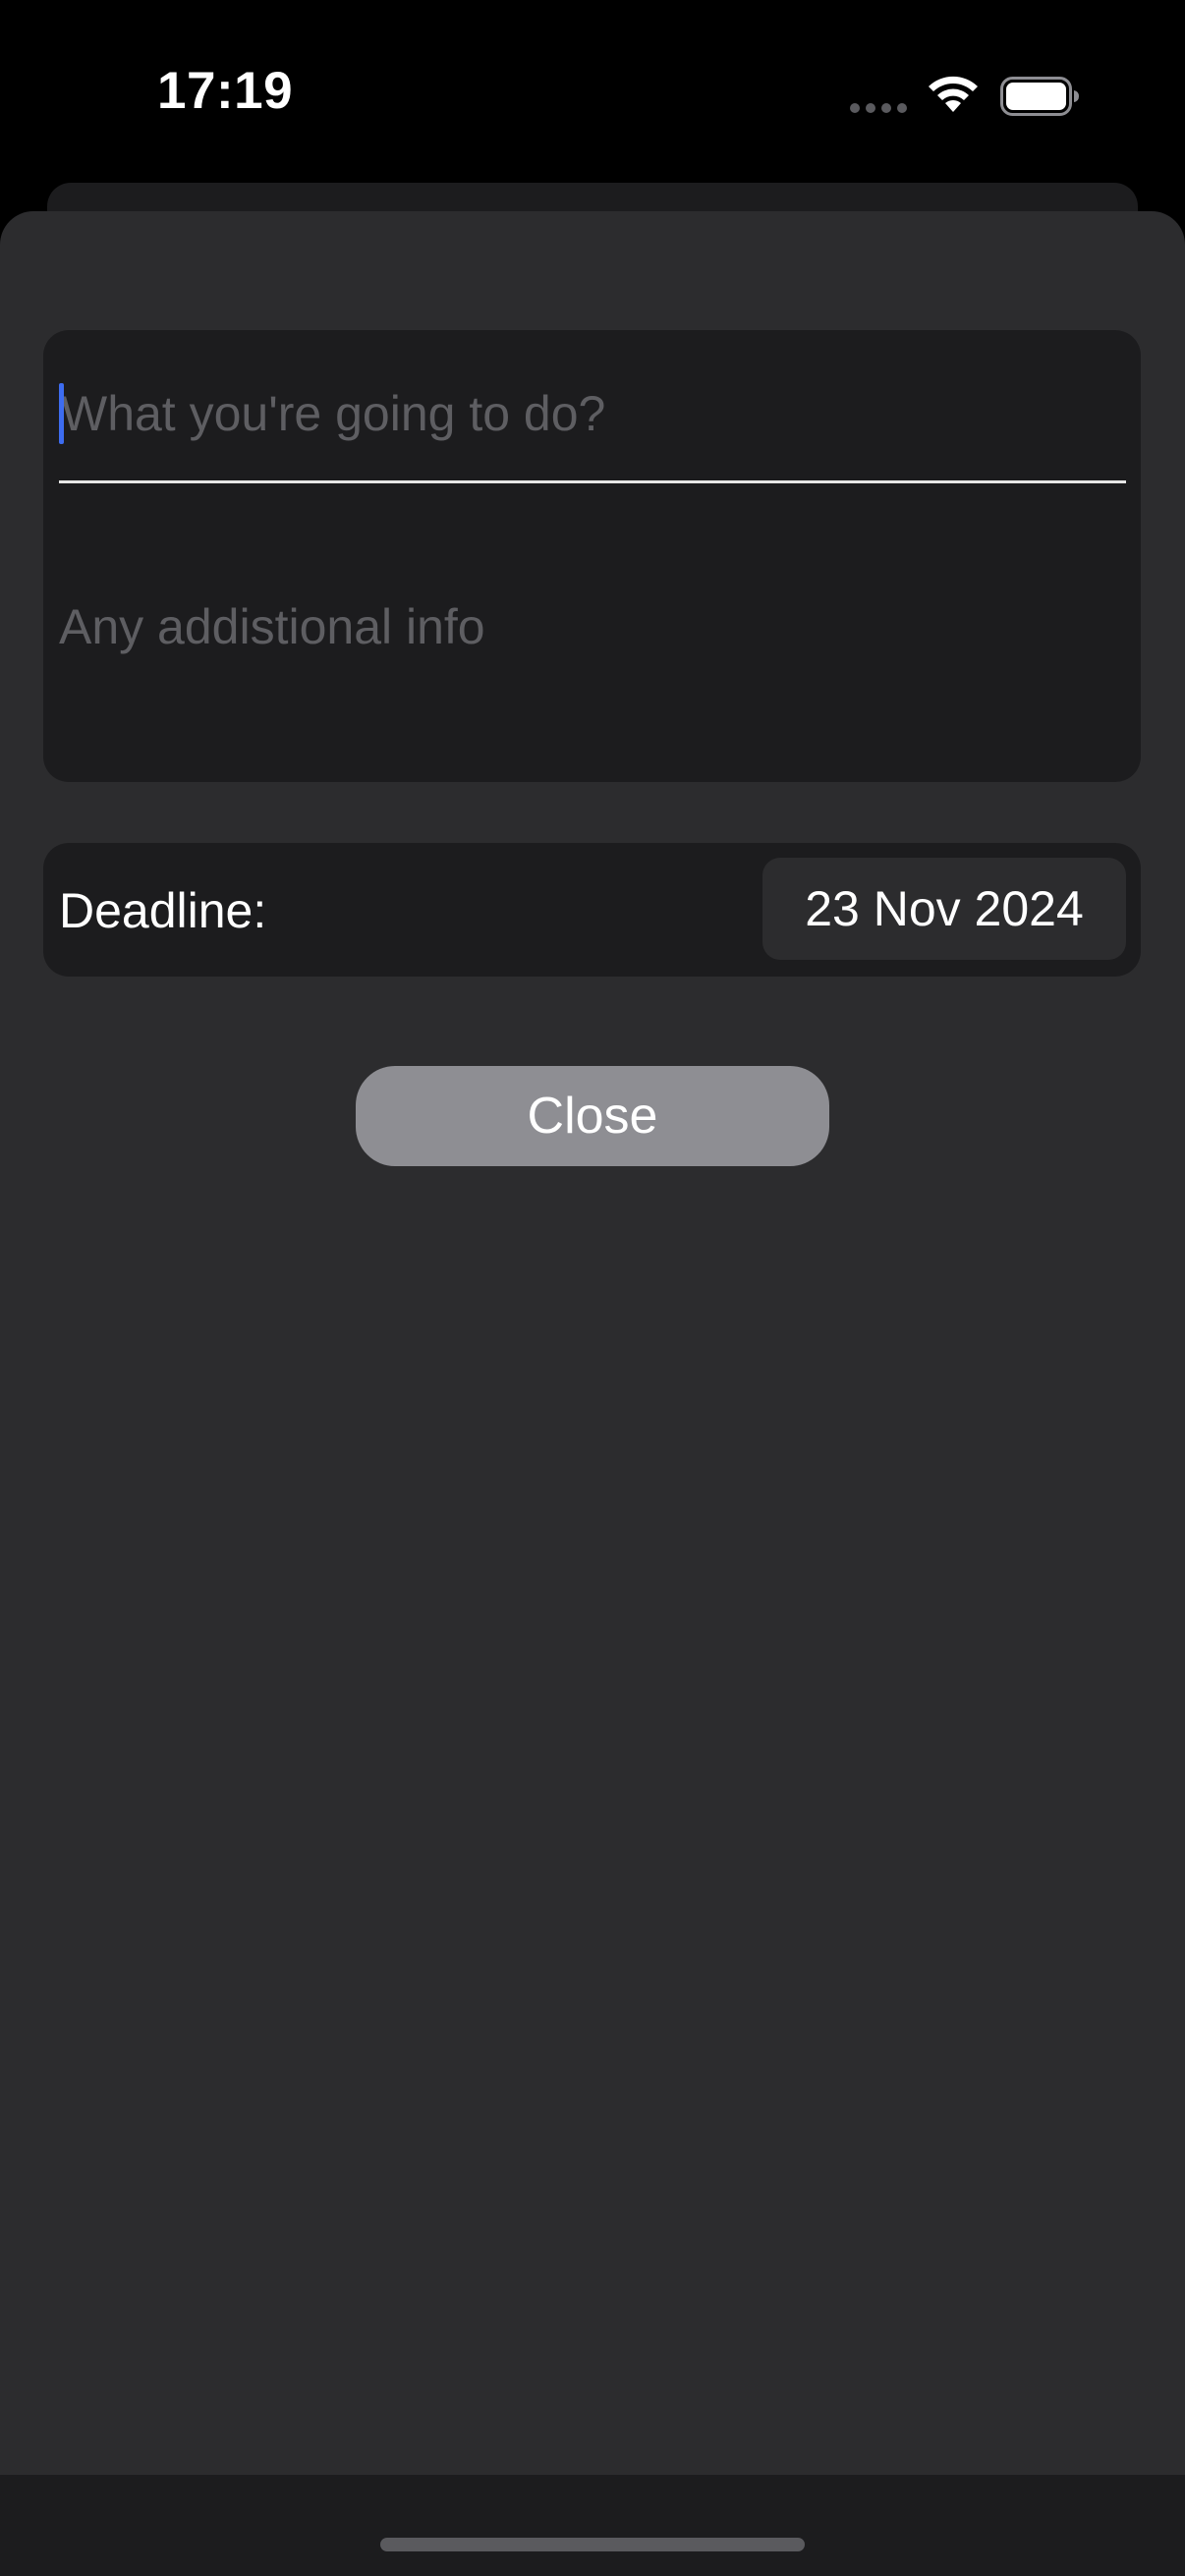 The width and height of the screenshot is (1185, 2576). I want to click on home-indicator, so click(592, 2544).